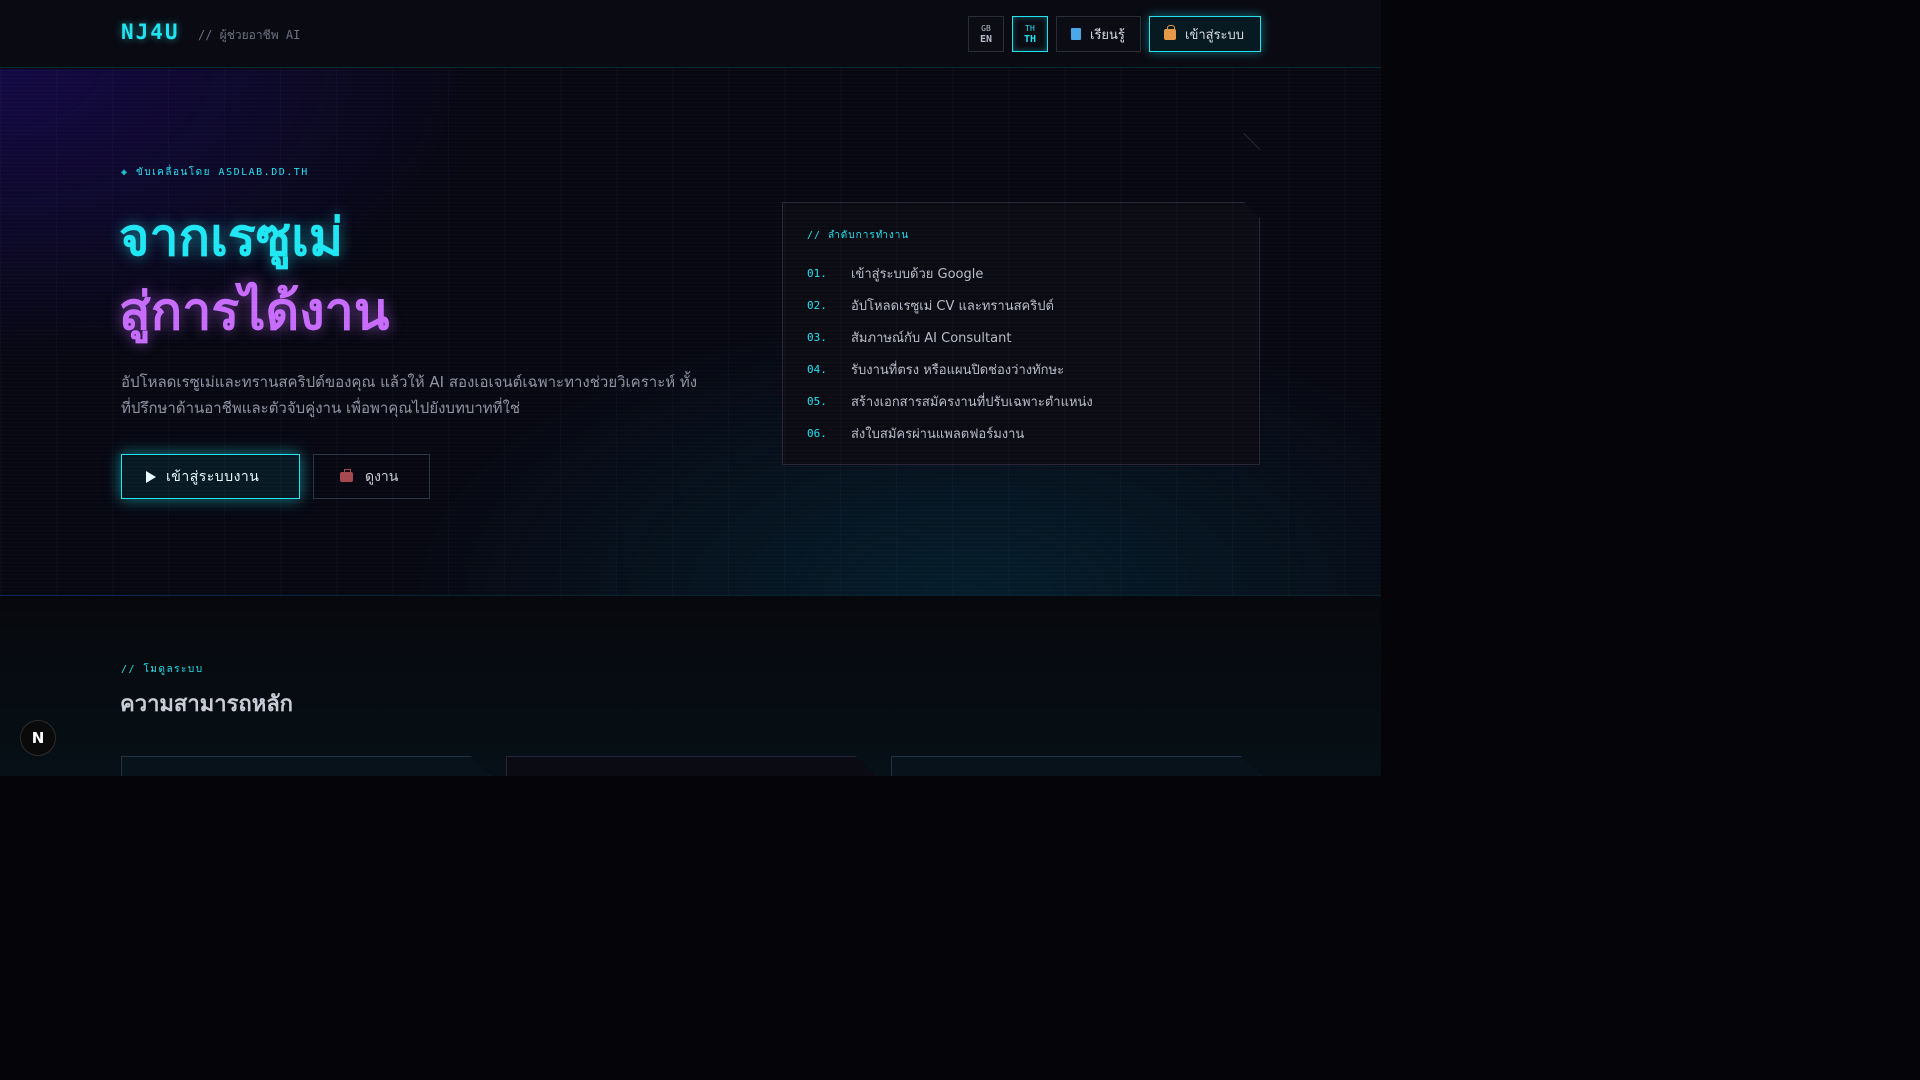 This screenshot has height=1080, width=1920. I want to click on workflow-step: 06. ส่งใบสมัครผ่านแพลตฟอร์มงาน, so click(950, 433).